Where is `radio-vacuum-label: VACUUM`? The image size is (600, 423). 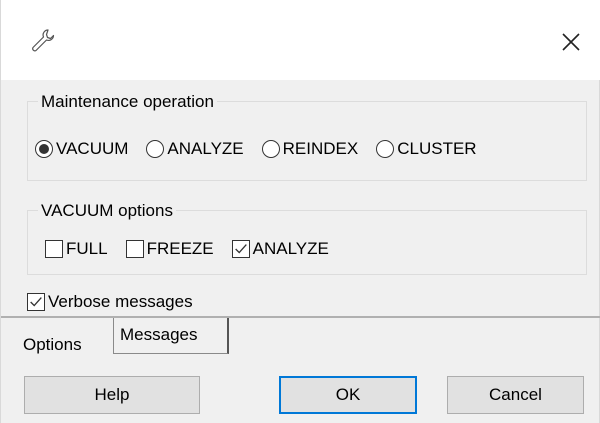 radio-vacuum-label: VACUUM is located at coordinates (92, 148).